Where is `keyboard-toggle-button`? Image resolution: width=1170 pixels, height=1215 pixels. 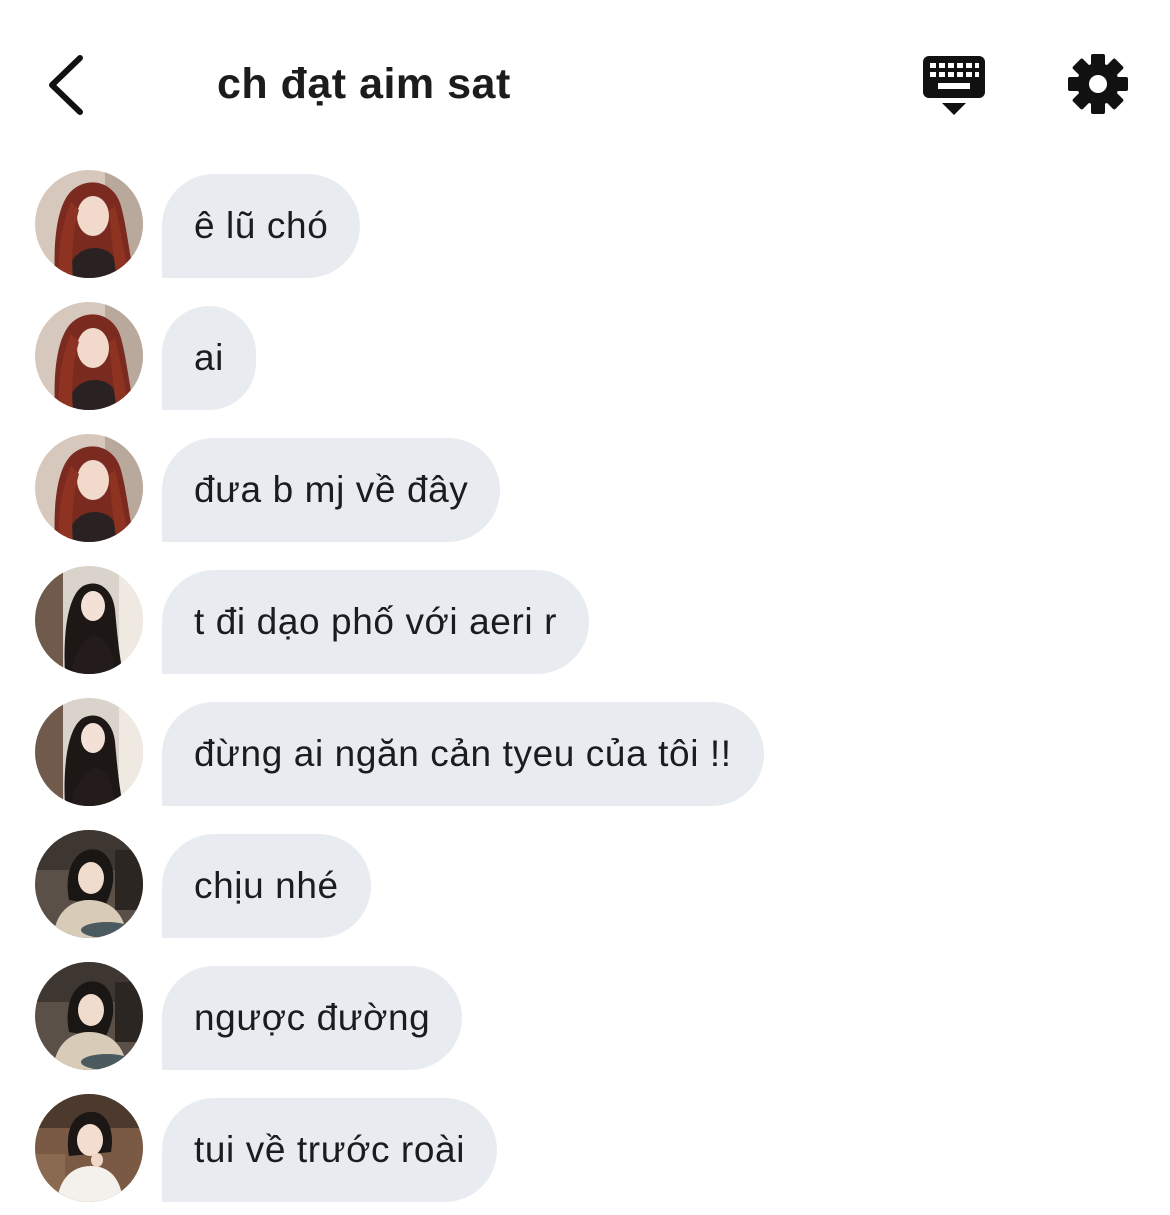 keyboard-toggle-button is located at coordinates (954, 85).